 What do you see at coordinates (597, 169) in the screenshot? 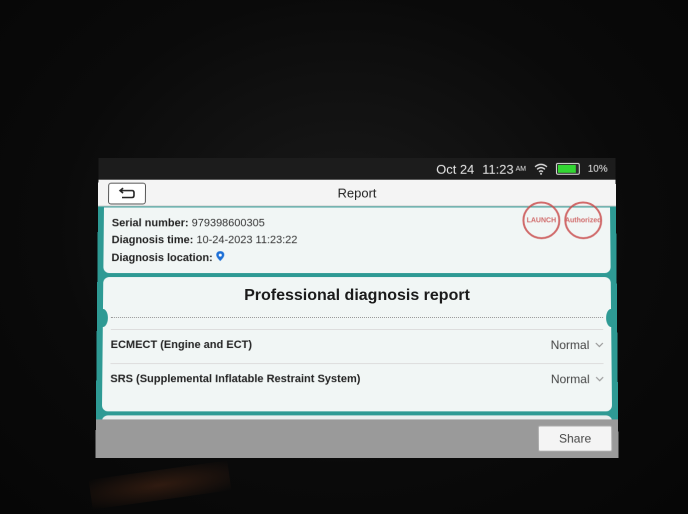
I see `battery-percent: 10%` at bounding box center [597, 169].